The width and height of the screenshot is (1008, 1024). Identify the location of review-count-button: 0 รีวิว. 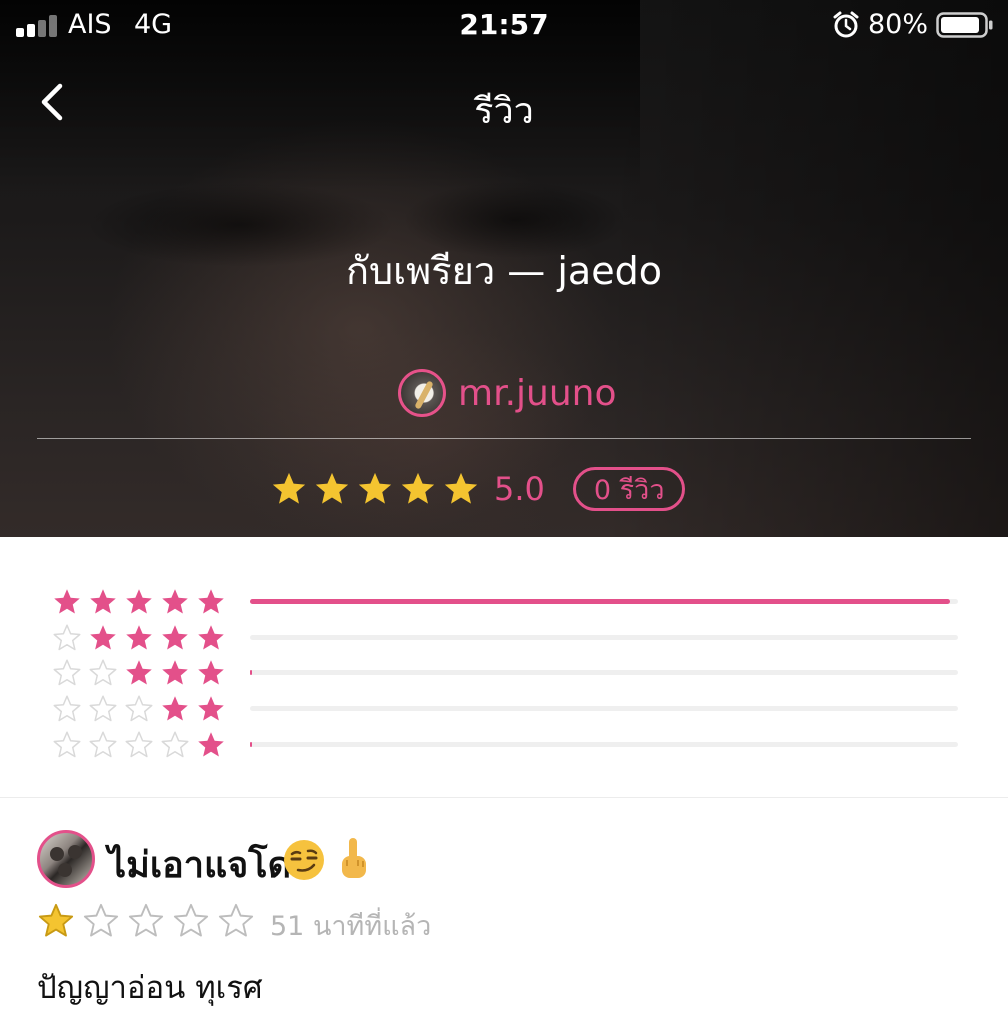
(629, 489).